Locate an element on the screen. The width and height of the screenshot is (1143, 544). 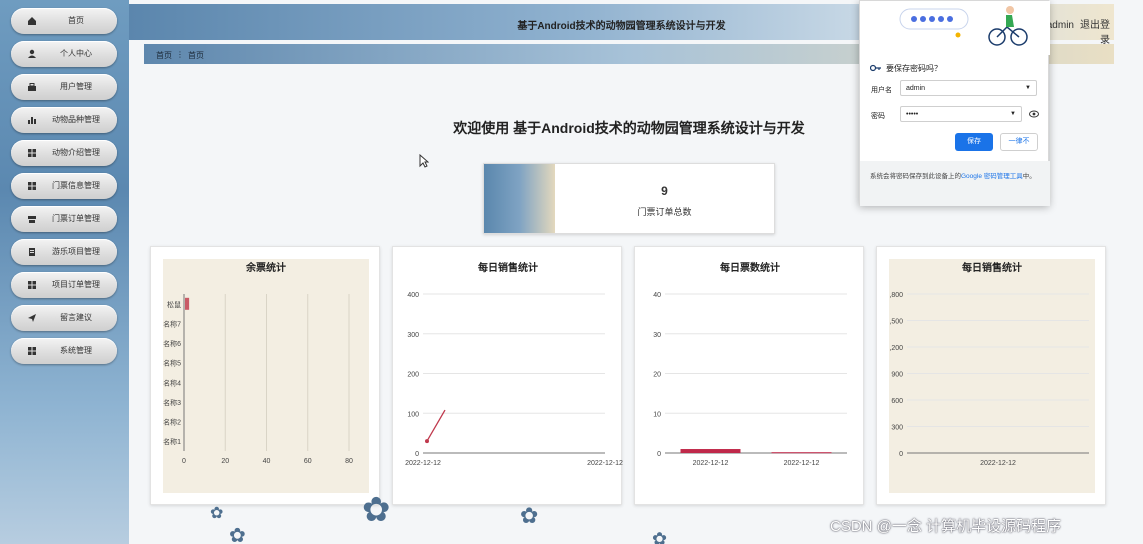
tick-label: 200 is located at coordinates (413, 375).